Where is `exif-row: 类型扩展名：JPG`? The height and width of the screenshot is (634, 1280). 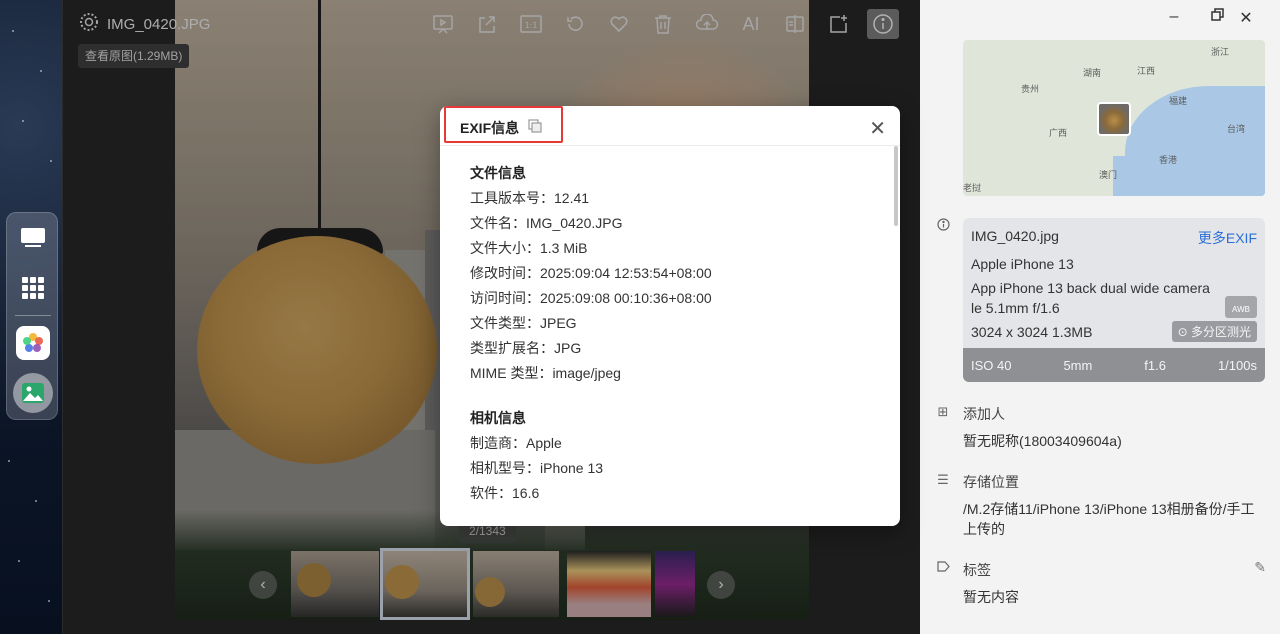 exif-row: 类型扩展名：JPG is located at coordinates (526, 348).